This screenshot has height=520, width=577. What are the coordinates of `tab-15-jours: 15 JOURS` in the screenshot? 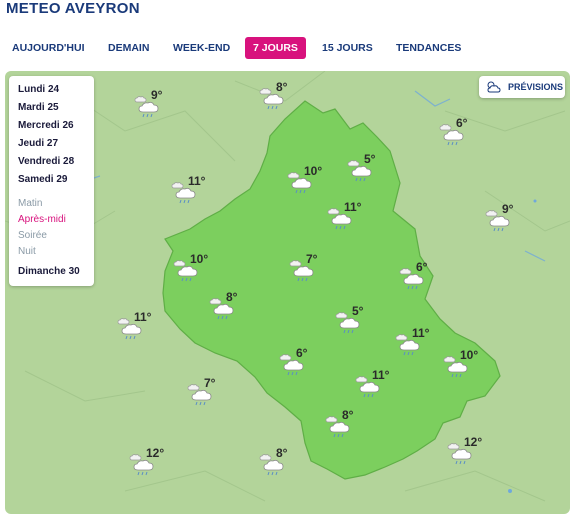 It's located at (347, 48).